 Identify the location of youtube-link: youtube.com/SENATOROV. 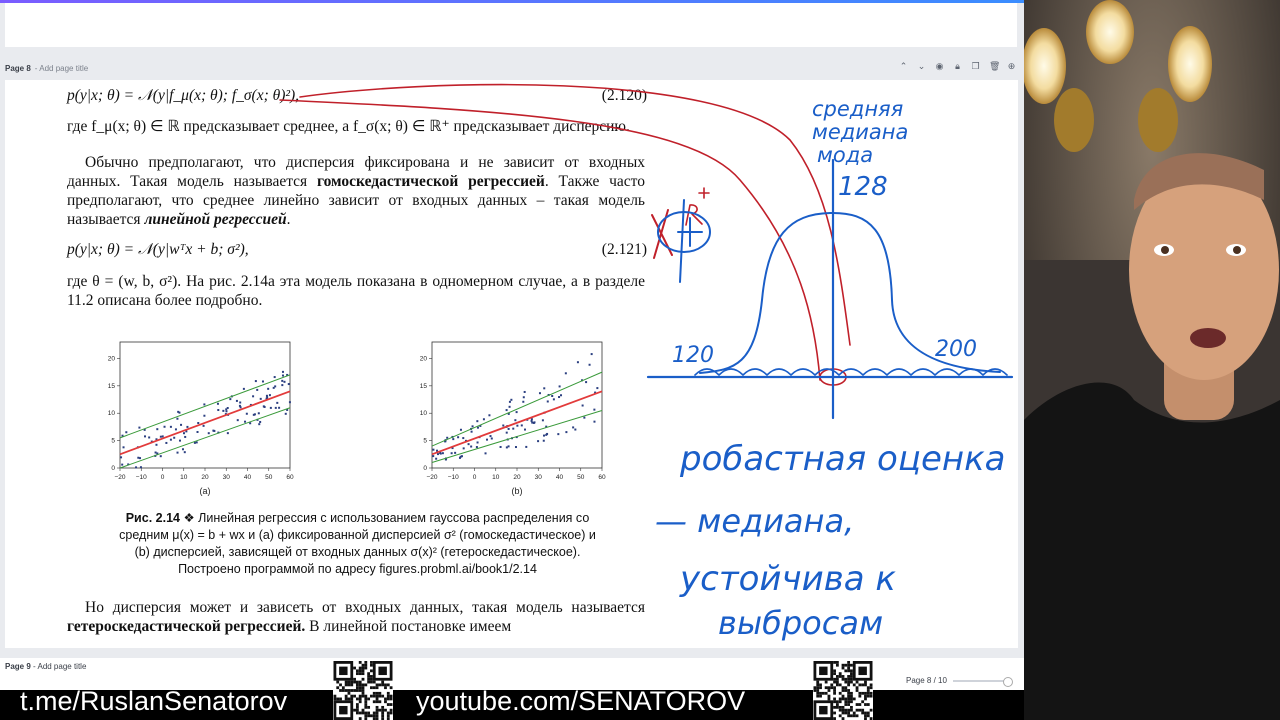
(580, 701).